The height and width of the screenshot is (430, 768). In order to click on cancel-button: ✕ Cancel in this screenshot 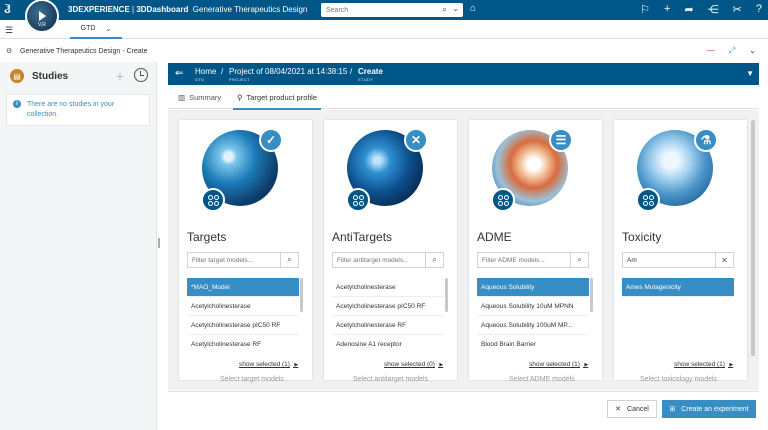, I will do `click(632, 409)`.